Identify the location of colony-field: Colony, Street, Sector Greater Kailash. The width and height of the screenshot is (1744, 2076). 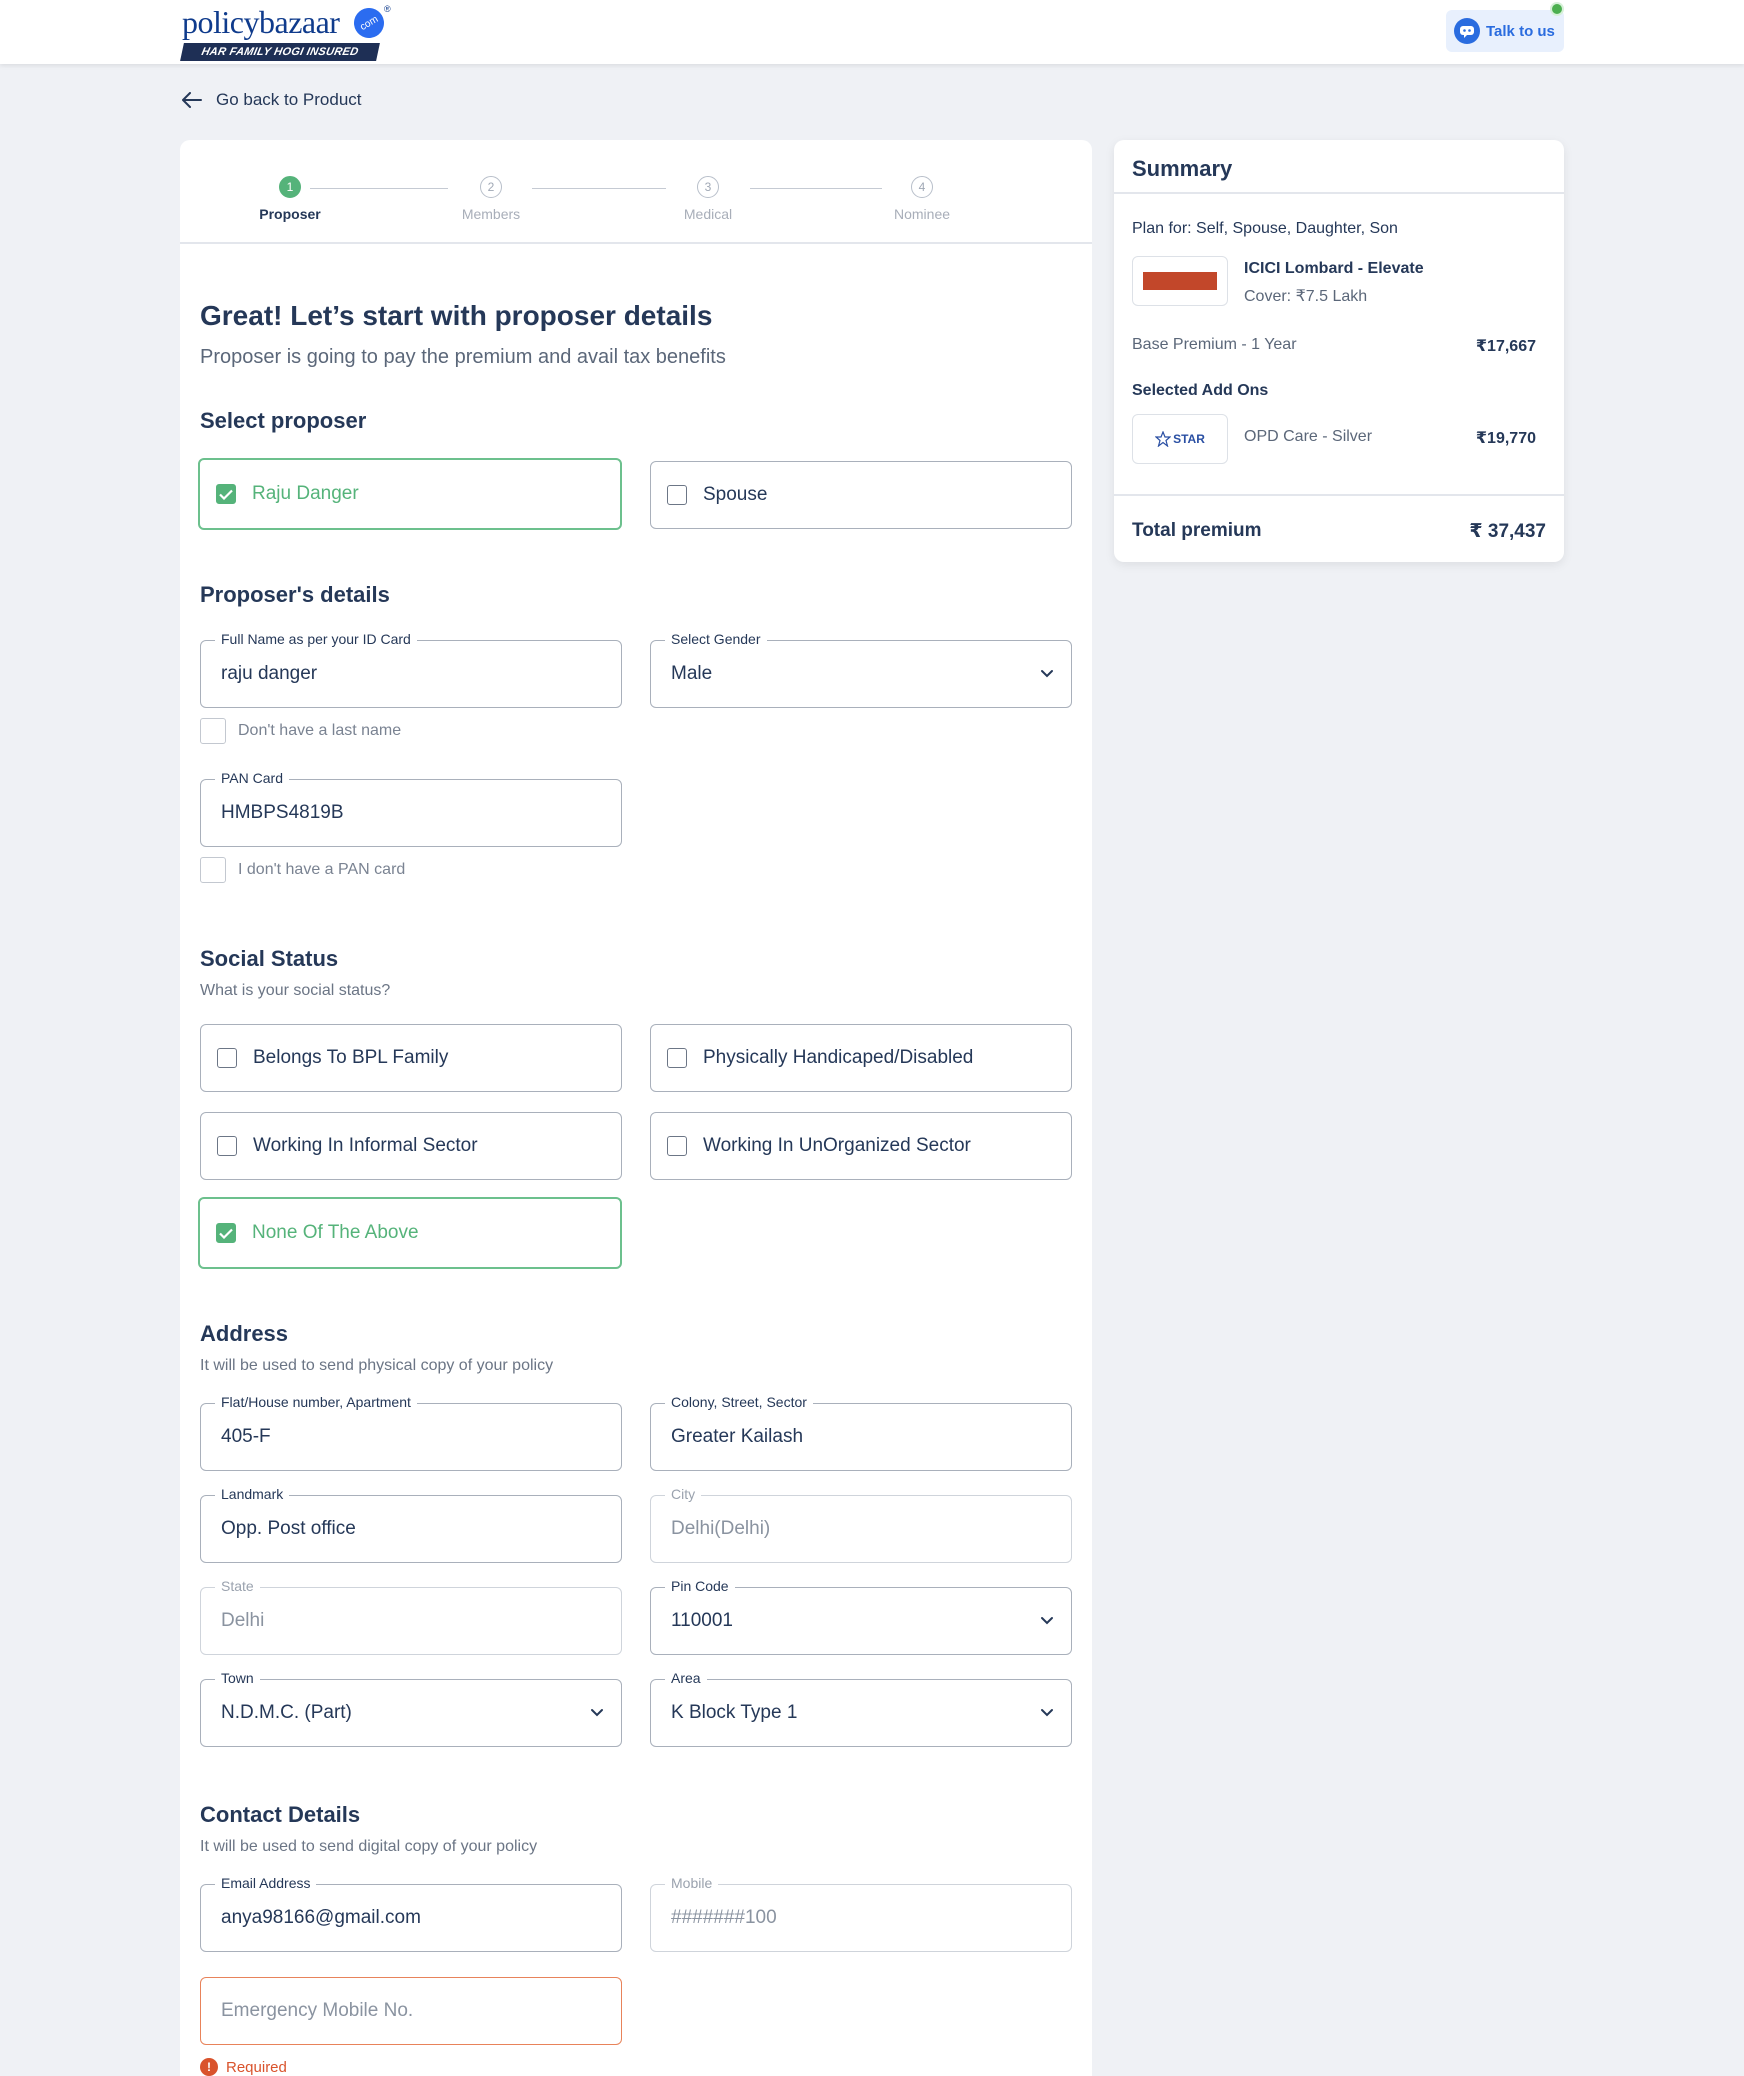
(861, 1432).